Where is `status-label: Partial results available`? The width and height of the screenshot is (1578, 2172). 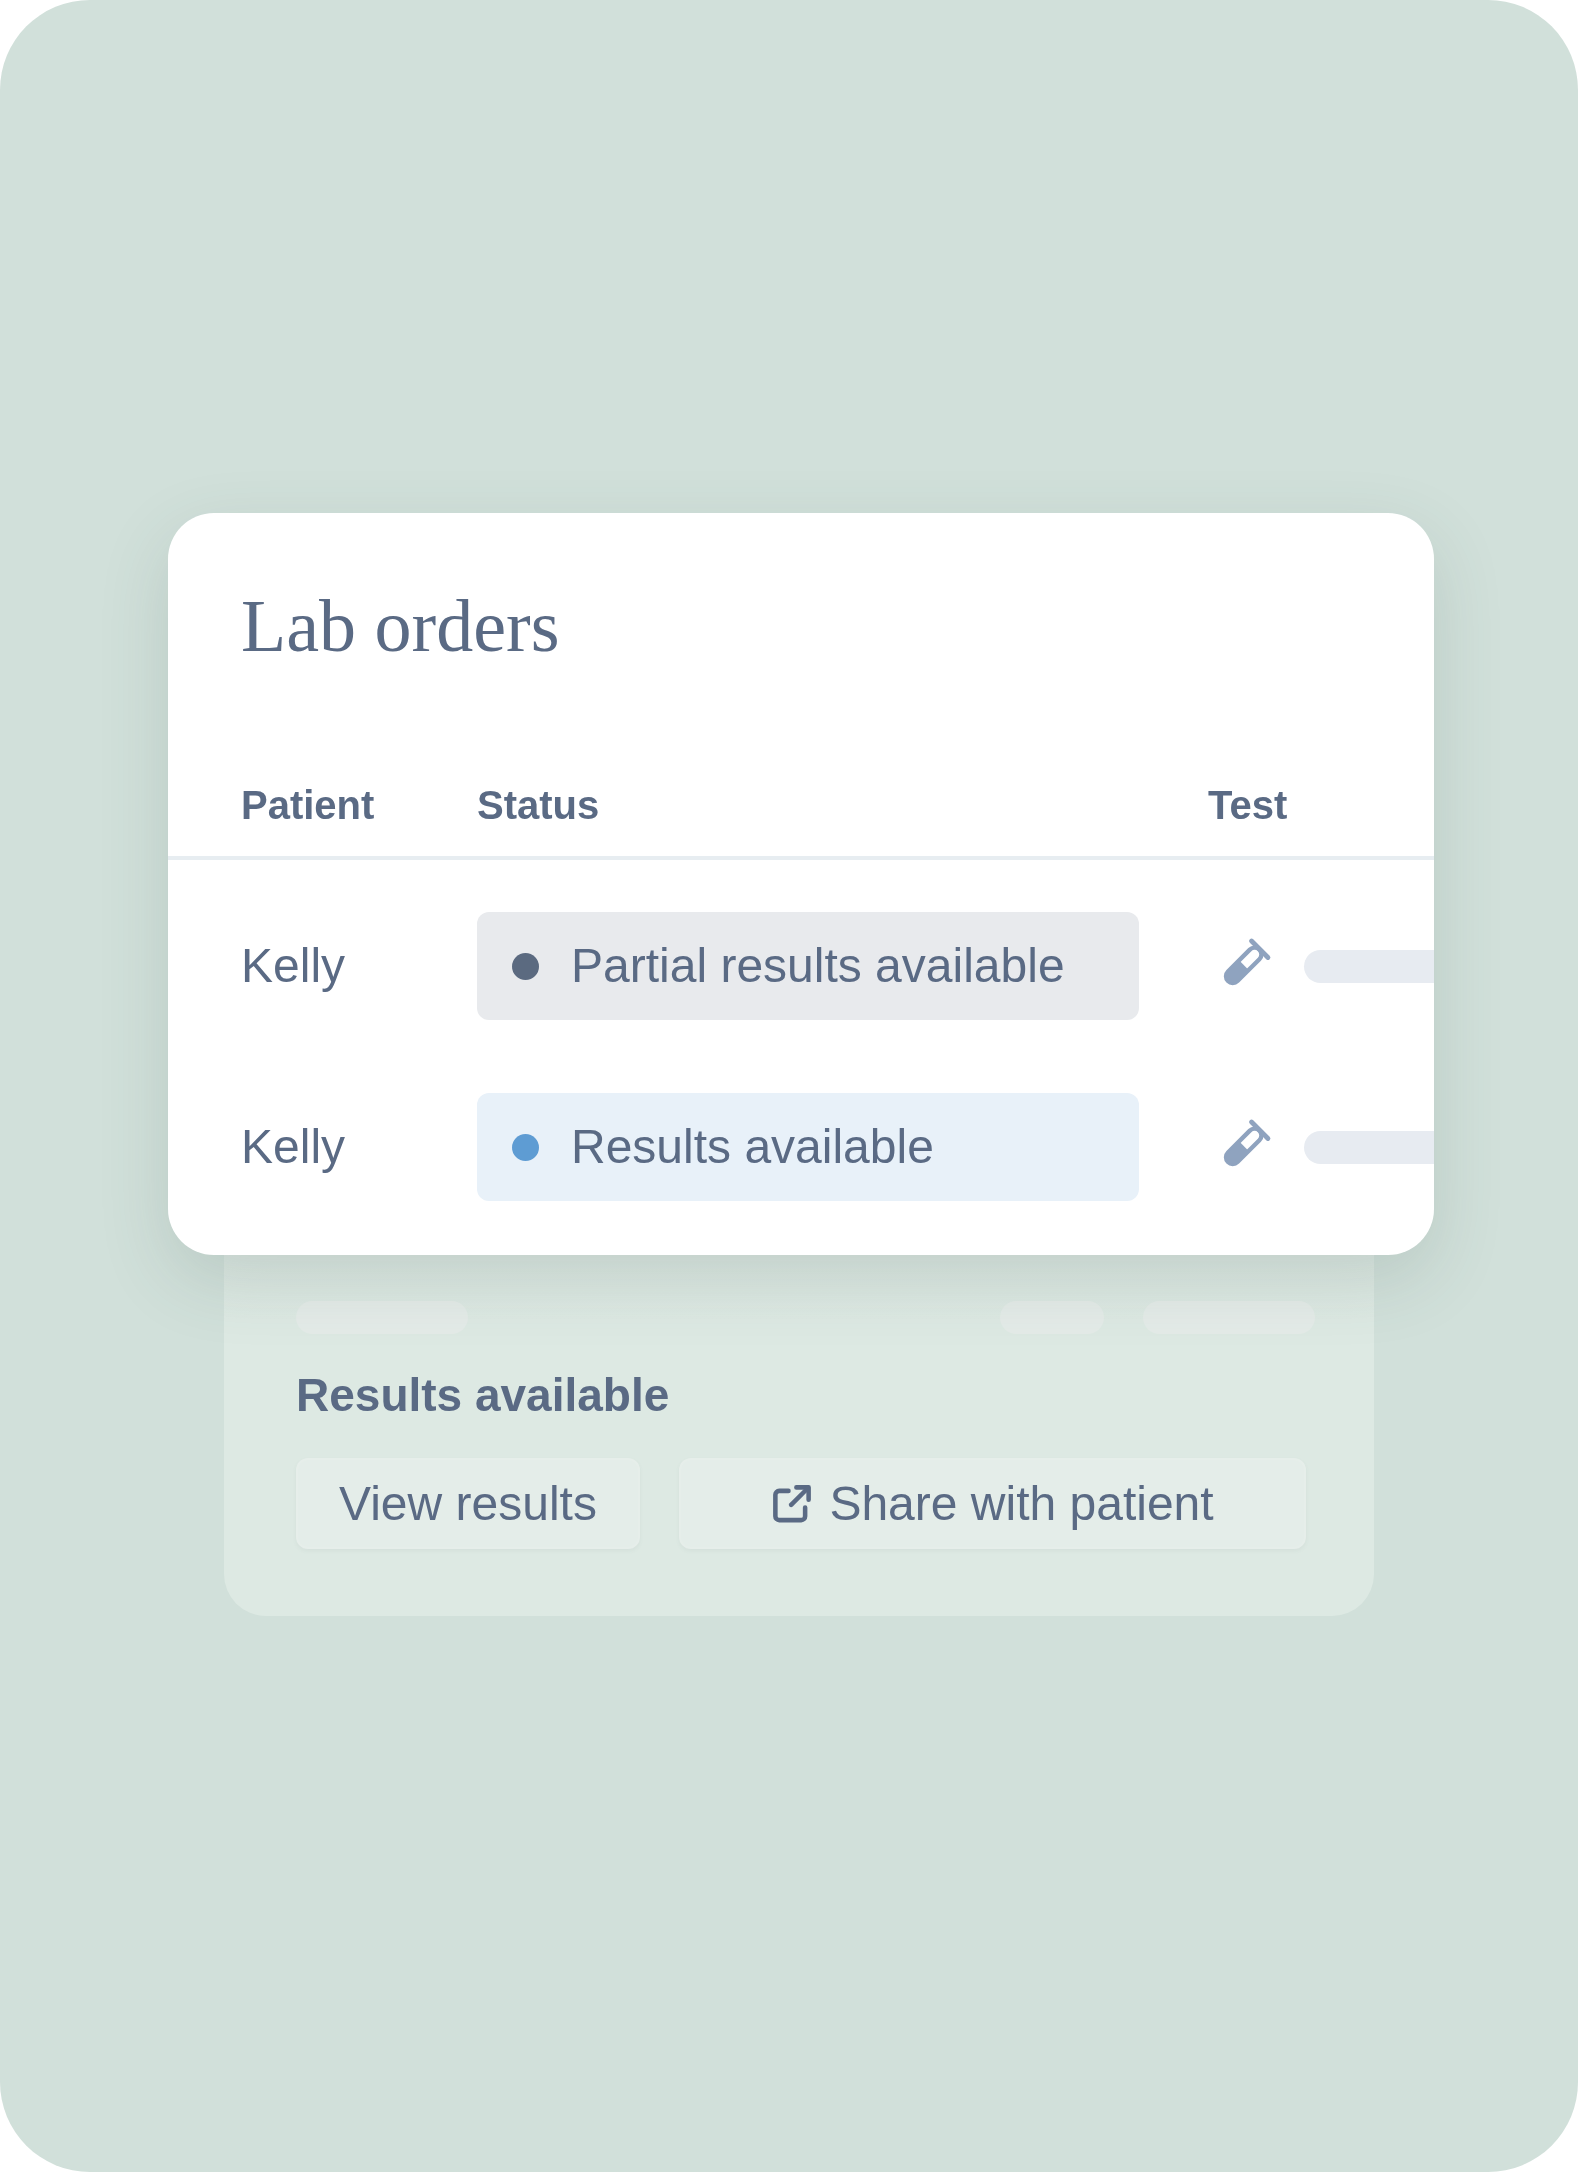 status-label: Partial results available is located at coordinates (818, 966).